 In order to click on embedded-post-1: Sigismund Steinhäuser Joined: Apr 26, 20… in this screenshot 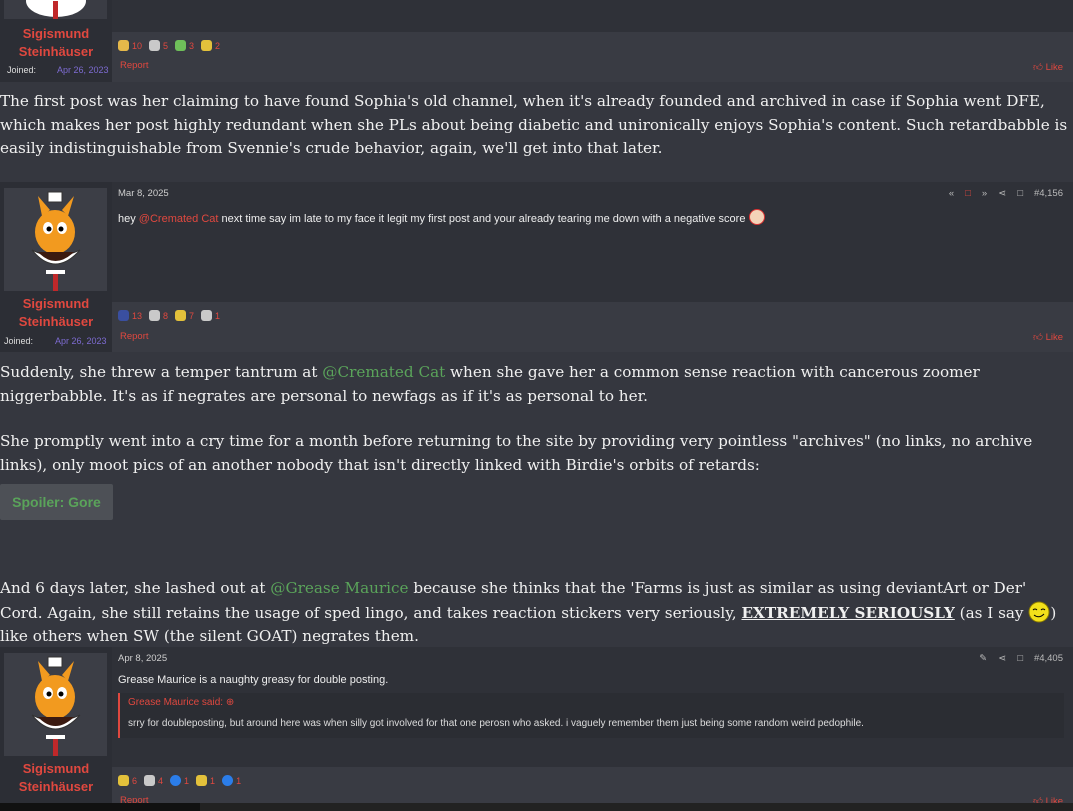, I will do `click(536, 41)`.